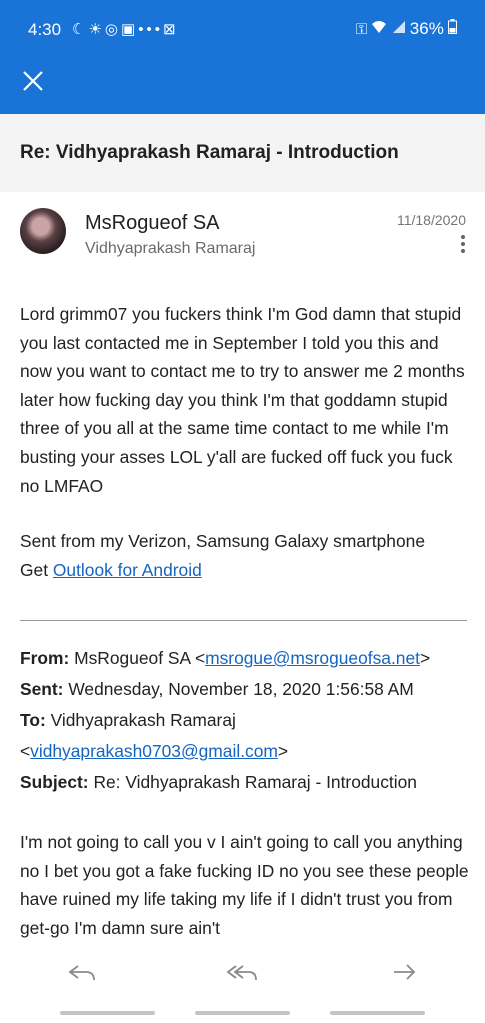 This screenshot has width=485, height=1023. What do you see at coordinates (45, 658) in the screenshot?
I see `from-label: From:` at bounding box center [45, 658].